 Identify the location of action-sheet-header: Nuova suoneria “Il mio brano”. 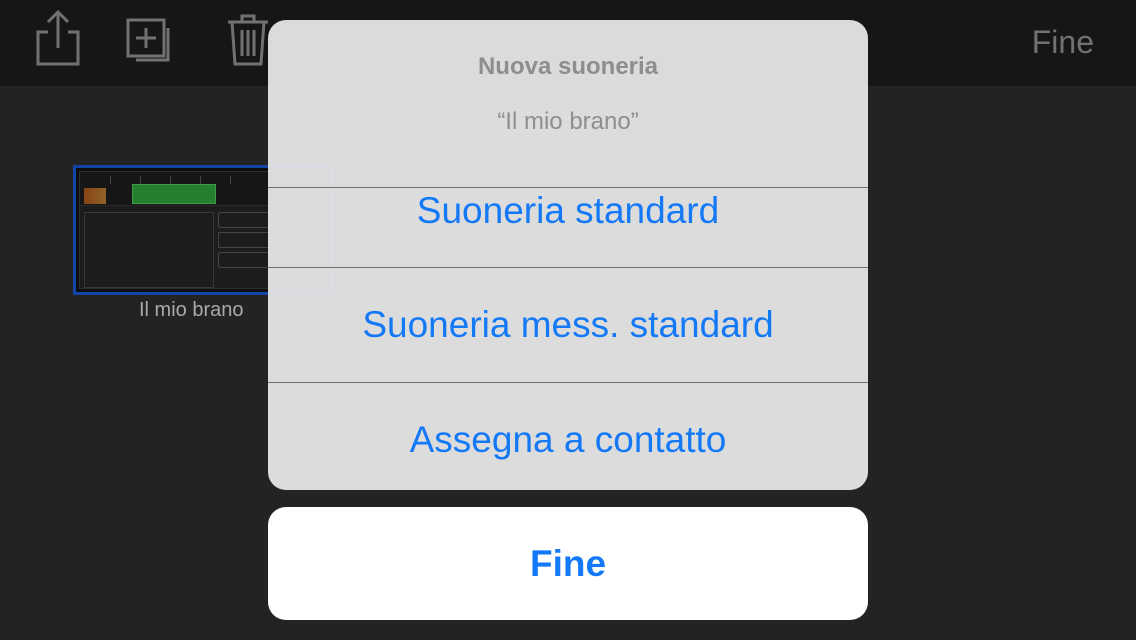
(568, 103).